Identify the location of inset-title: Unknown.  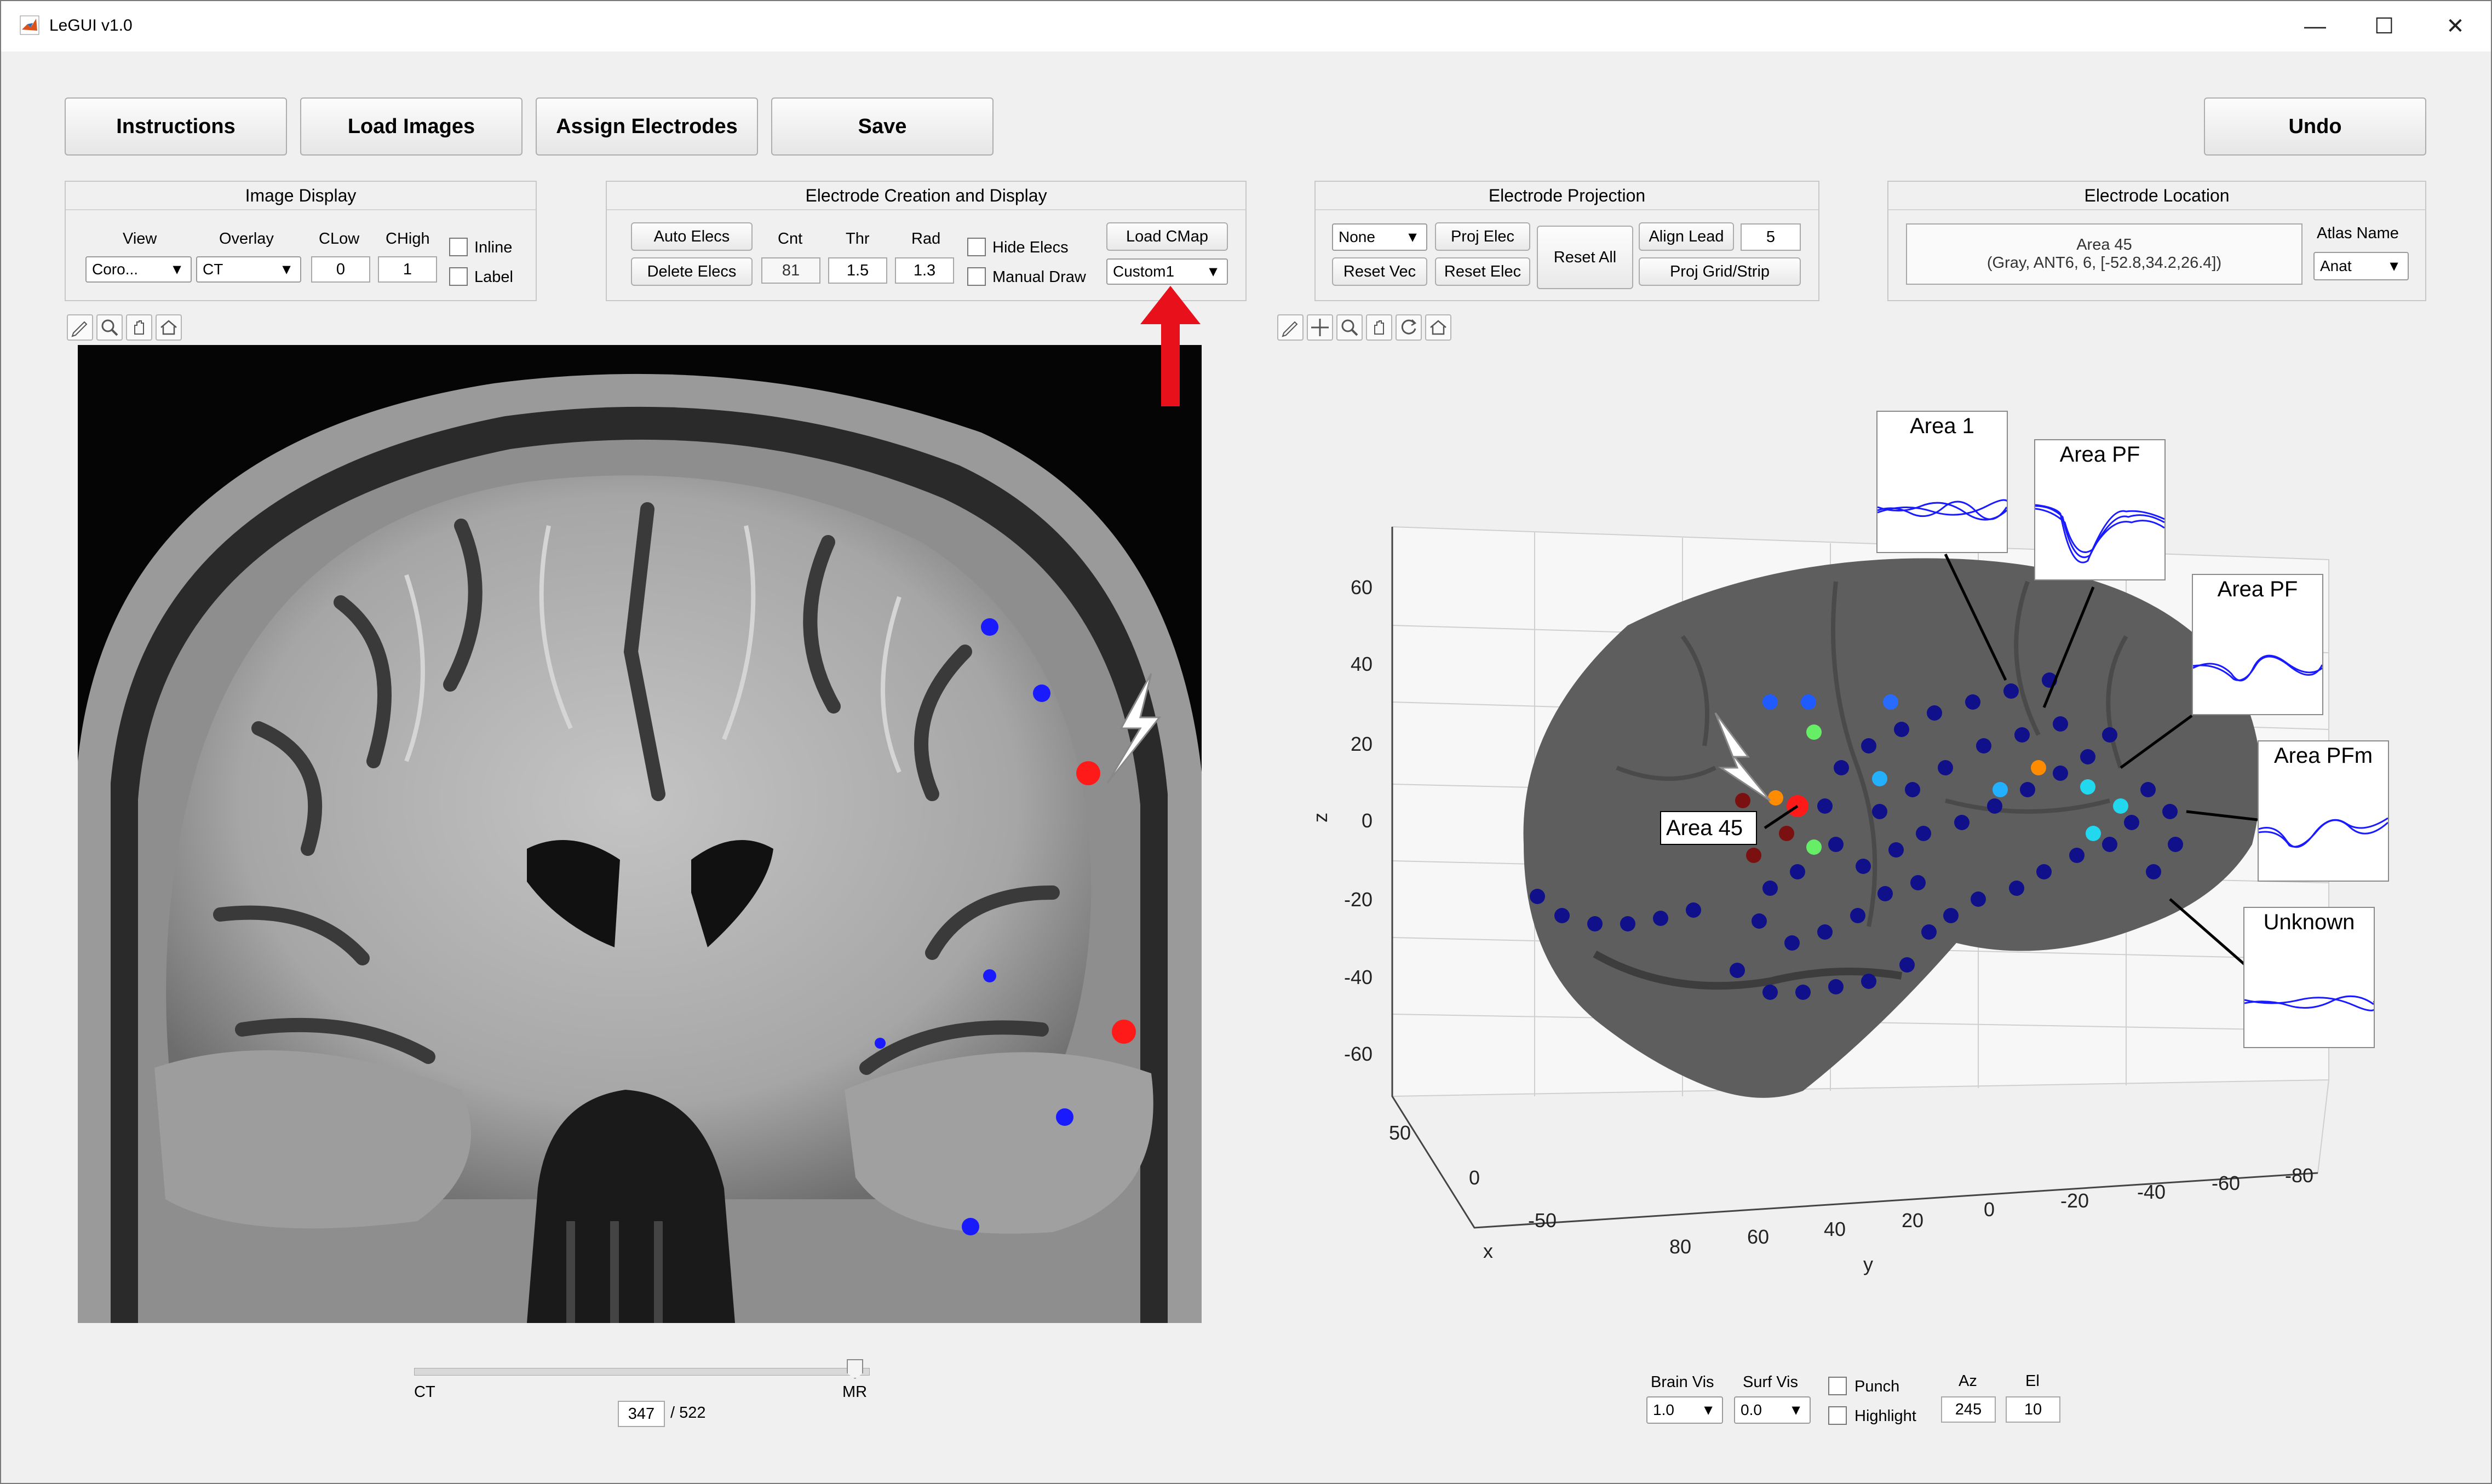
(2309, 922).